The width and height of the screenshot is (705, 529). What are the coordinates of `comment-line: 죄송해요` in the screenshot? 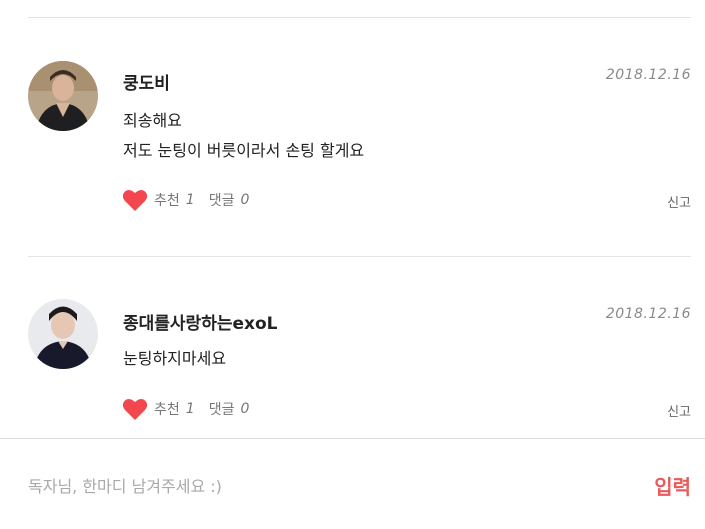 It's located at (152, 120).